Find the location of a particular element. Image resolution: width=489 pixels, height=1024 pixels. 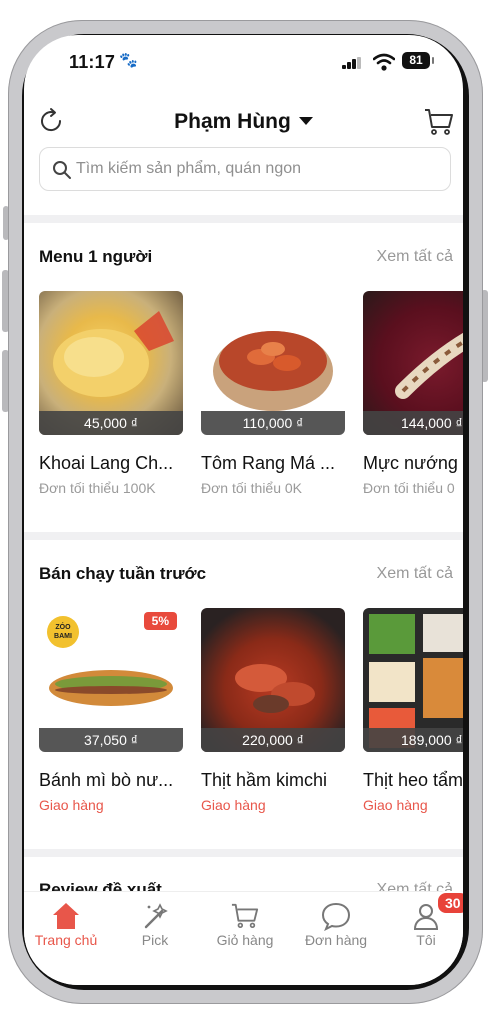

location-selector: Phạm Hùng is located at coordinates (243, 122).